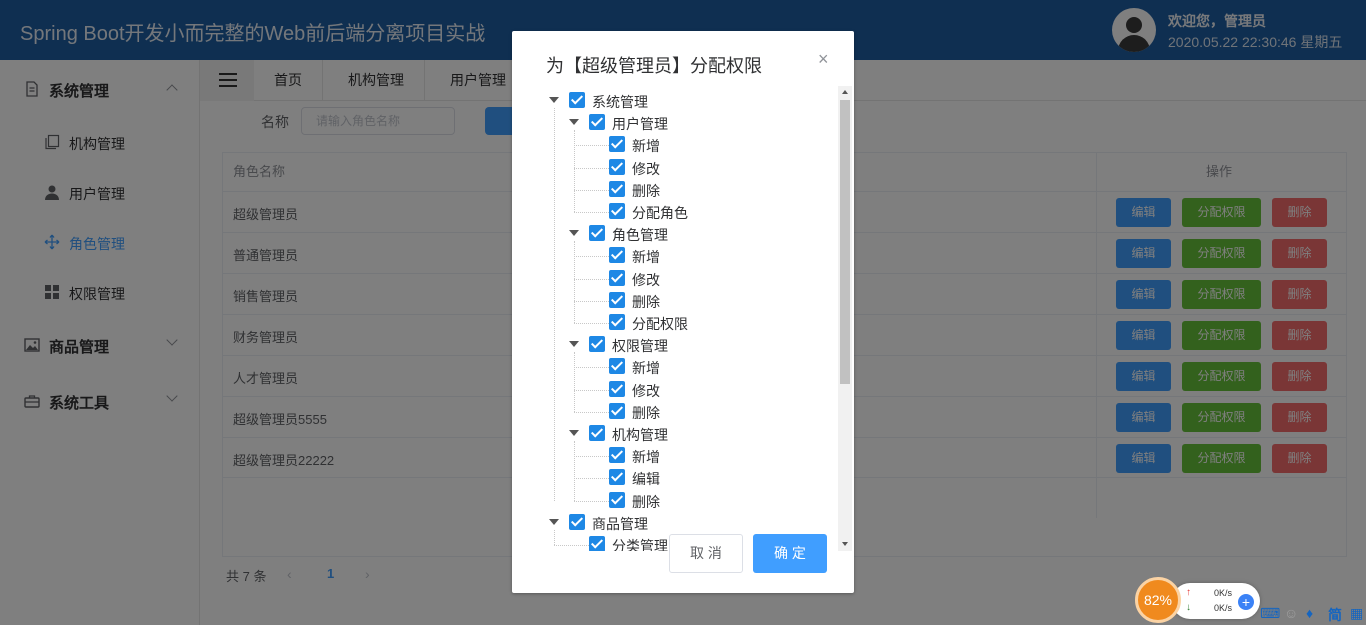 The image size is (1366, 625). I want to click on tree-node-label: 角色管理, so click(640, 235).